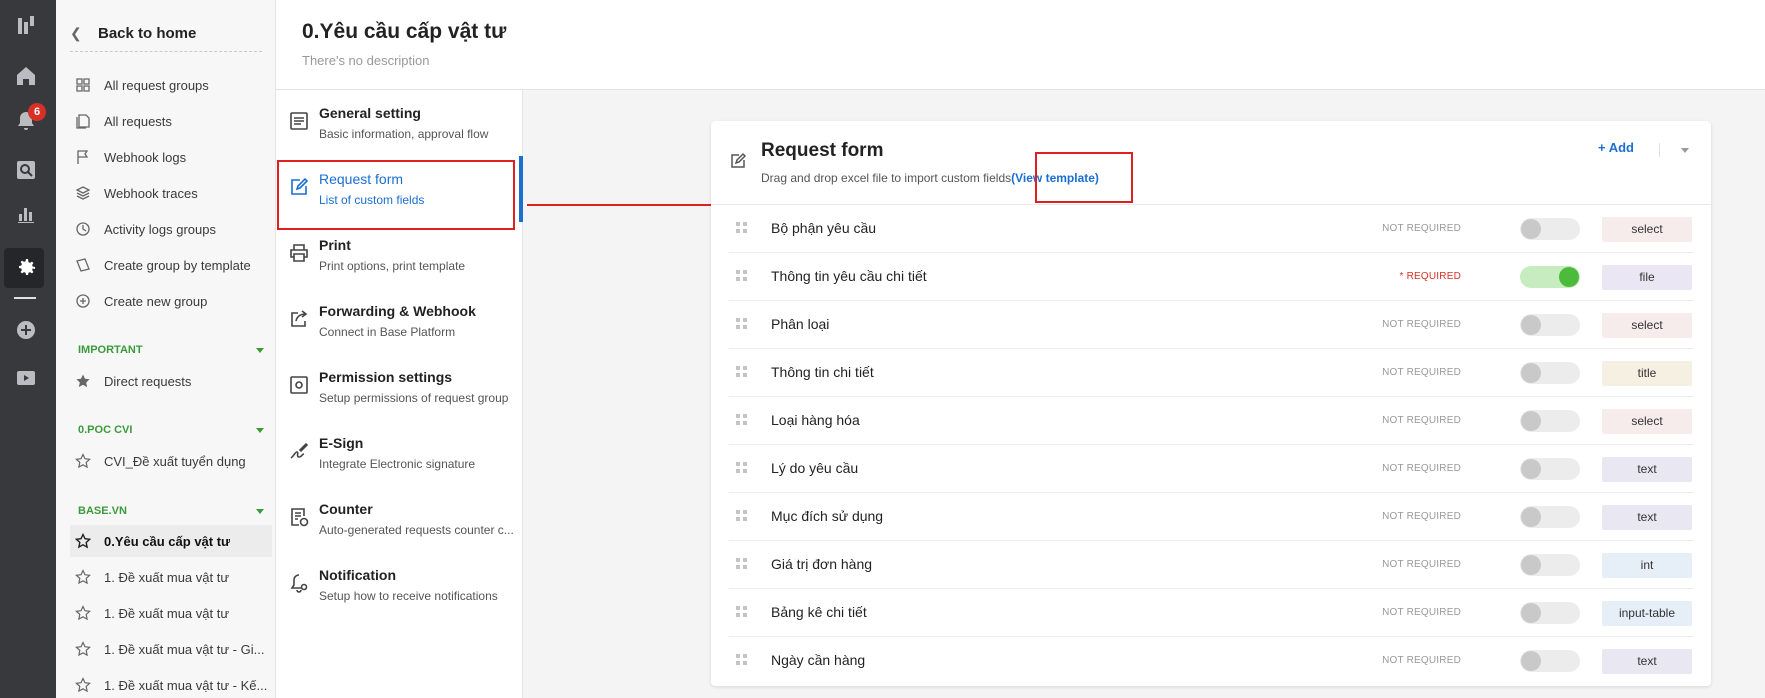 This screenshot has height=698, width=1765. Describe the element at coordinates (26, 268) in the screenshot. I see `gear-icon` at that location.